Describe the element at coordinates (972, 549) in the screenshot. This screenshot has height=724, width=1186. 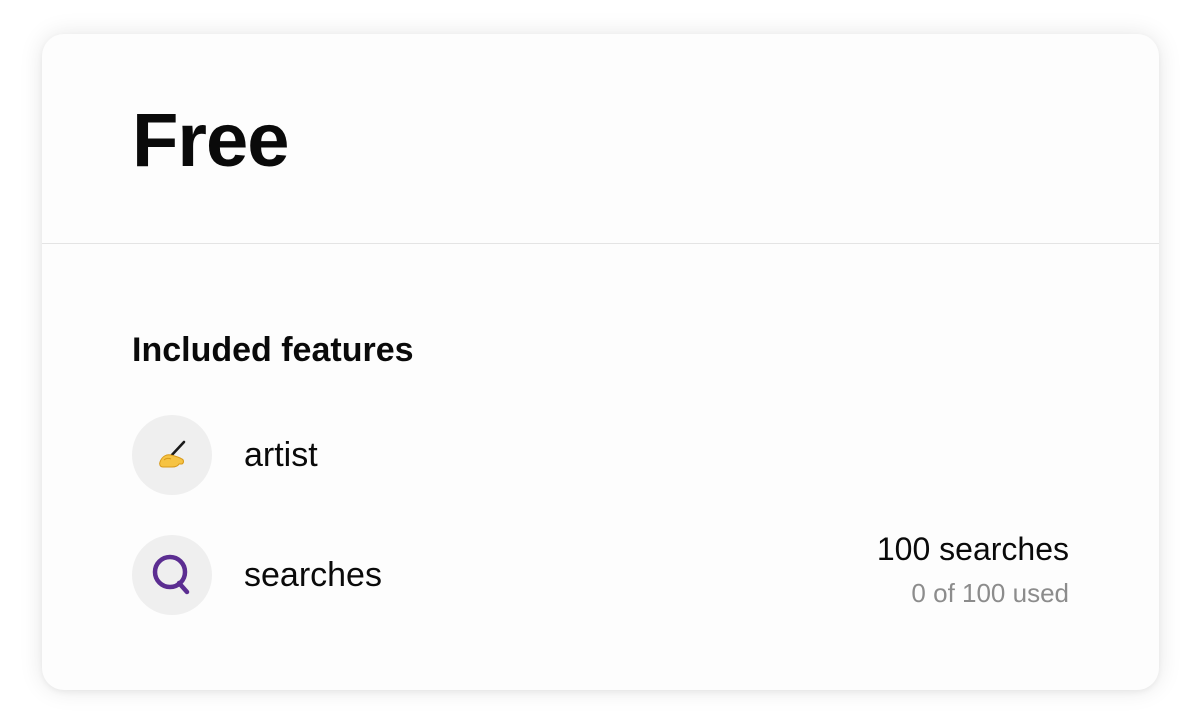
I see `usage-total: 100 searches` at that location.